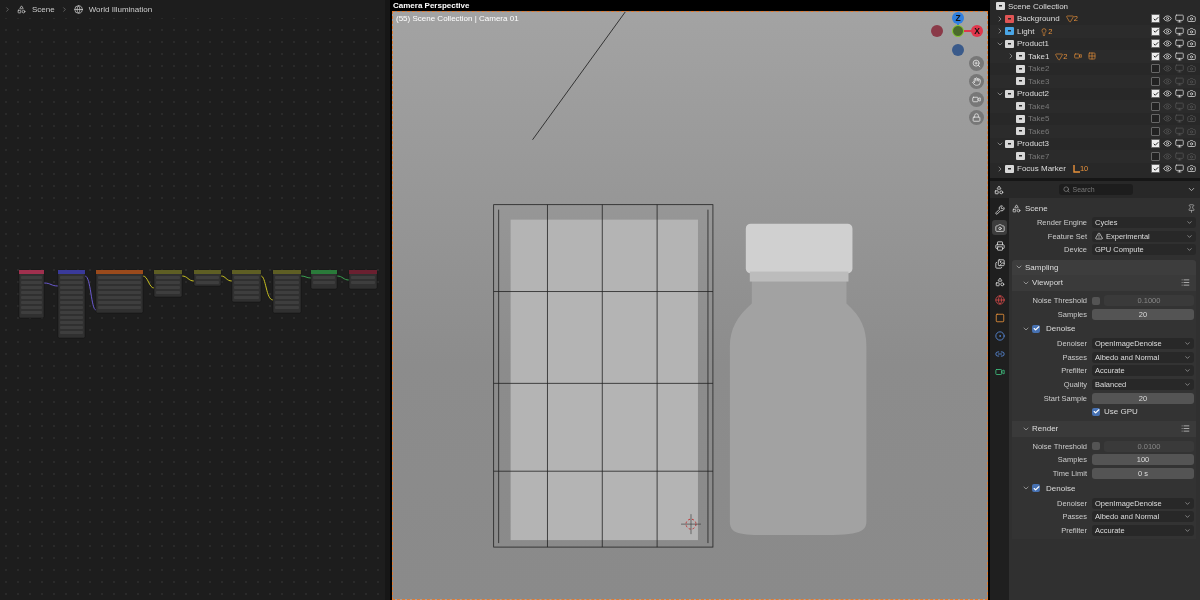 The width and height of the screenshot is (1200, 600). I want to click on pan-button, so click(976, 81).